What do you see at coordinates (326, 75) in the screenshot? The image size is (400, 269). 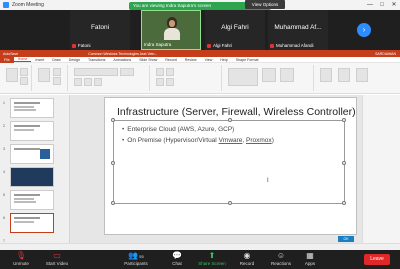 I see `dictate-icon` at bounding box center [326, 75].